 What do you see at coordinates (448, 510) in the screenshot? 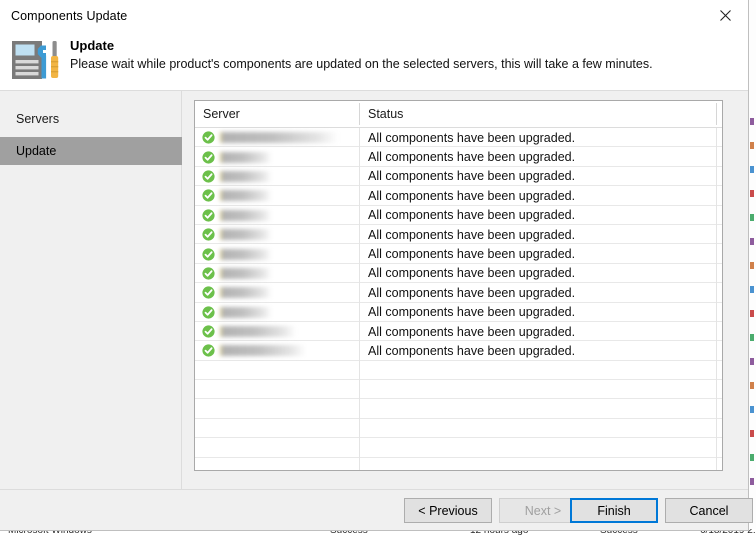
I see `previous-button: < Previous` at bounding box center [448, 510].